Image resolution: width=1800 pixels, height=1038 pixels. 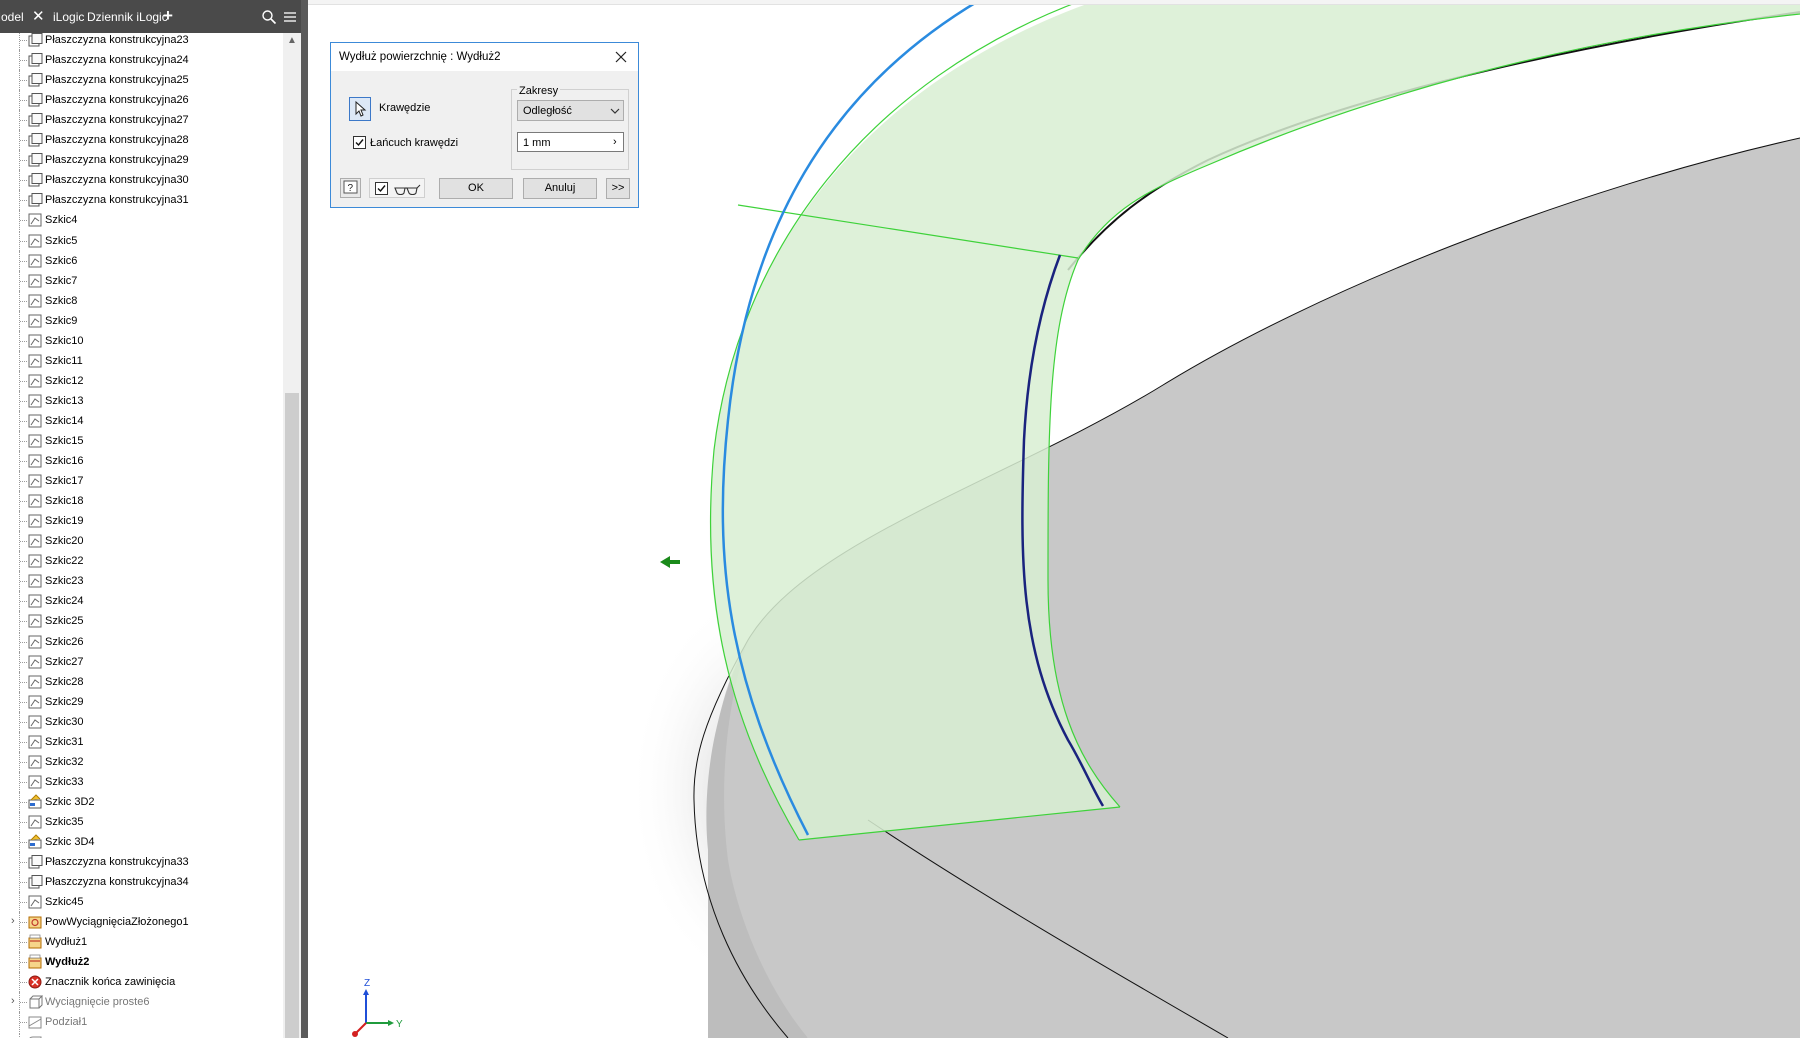 I want to click on tree-item: Znacznik końca zawinięcia, so click(x=141, y=982).